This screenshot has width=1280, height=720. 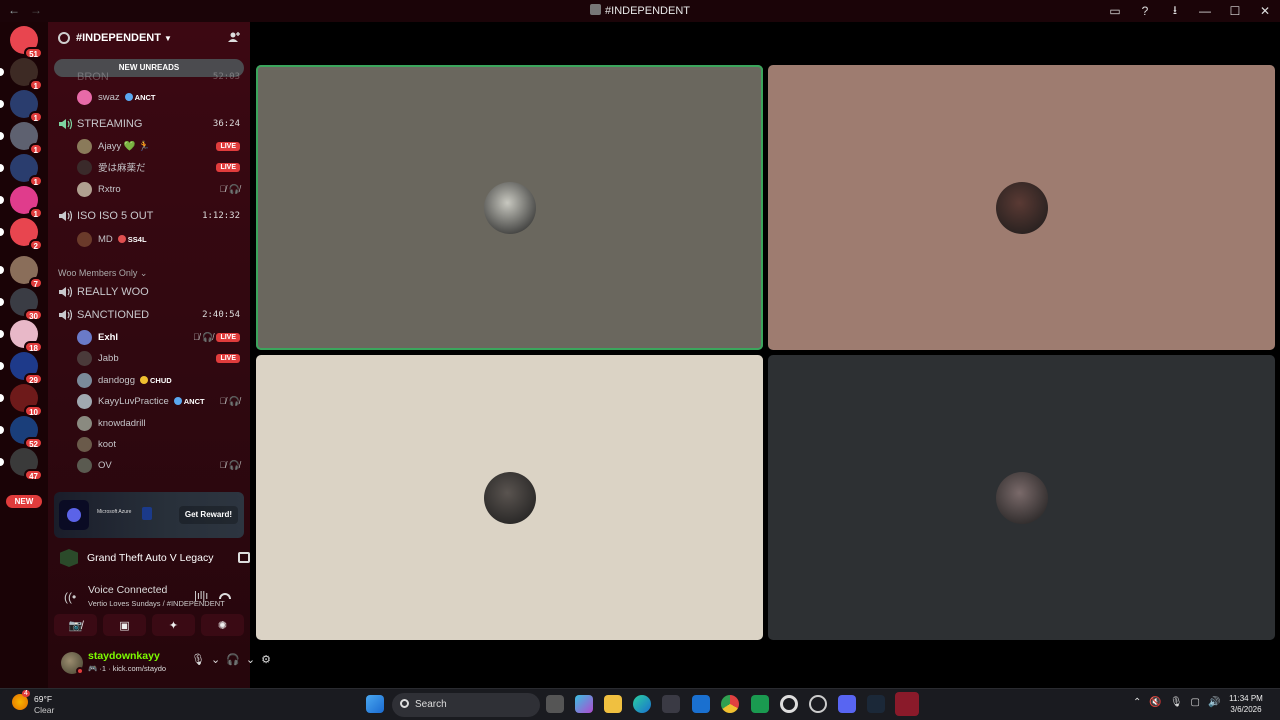 I want to click on store-icon, so click(x=671, y=704).